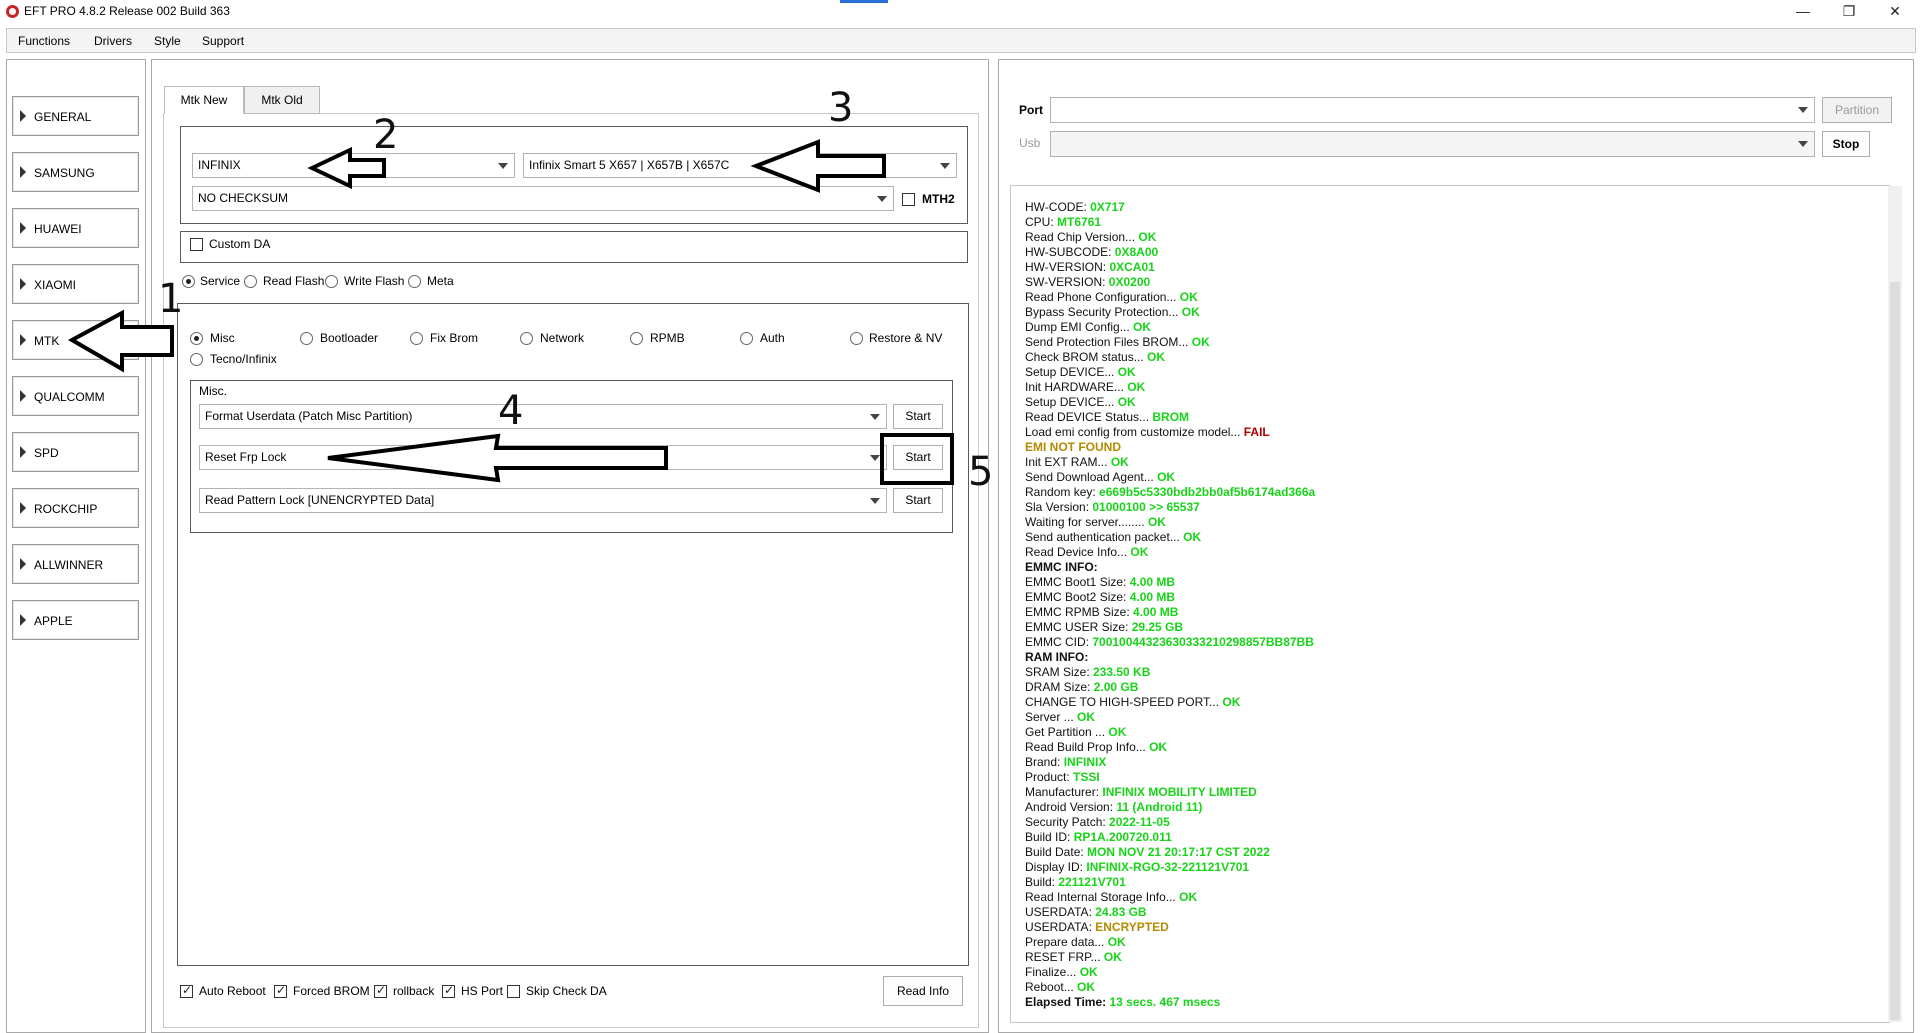 The height and width of the screenshot is (1033, 1920). I want to click on annotation-3: 3, so click(841, 108).